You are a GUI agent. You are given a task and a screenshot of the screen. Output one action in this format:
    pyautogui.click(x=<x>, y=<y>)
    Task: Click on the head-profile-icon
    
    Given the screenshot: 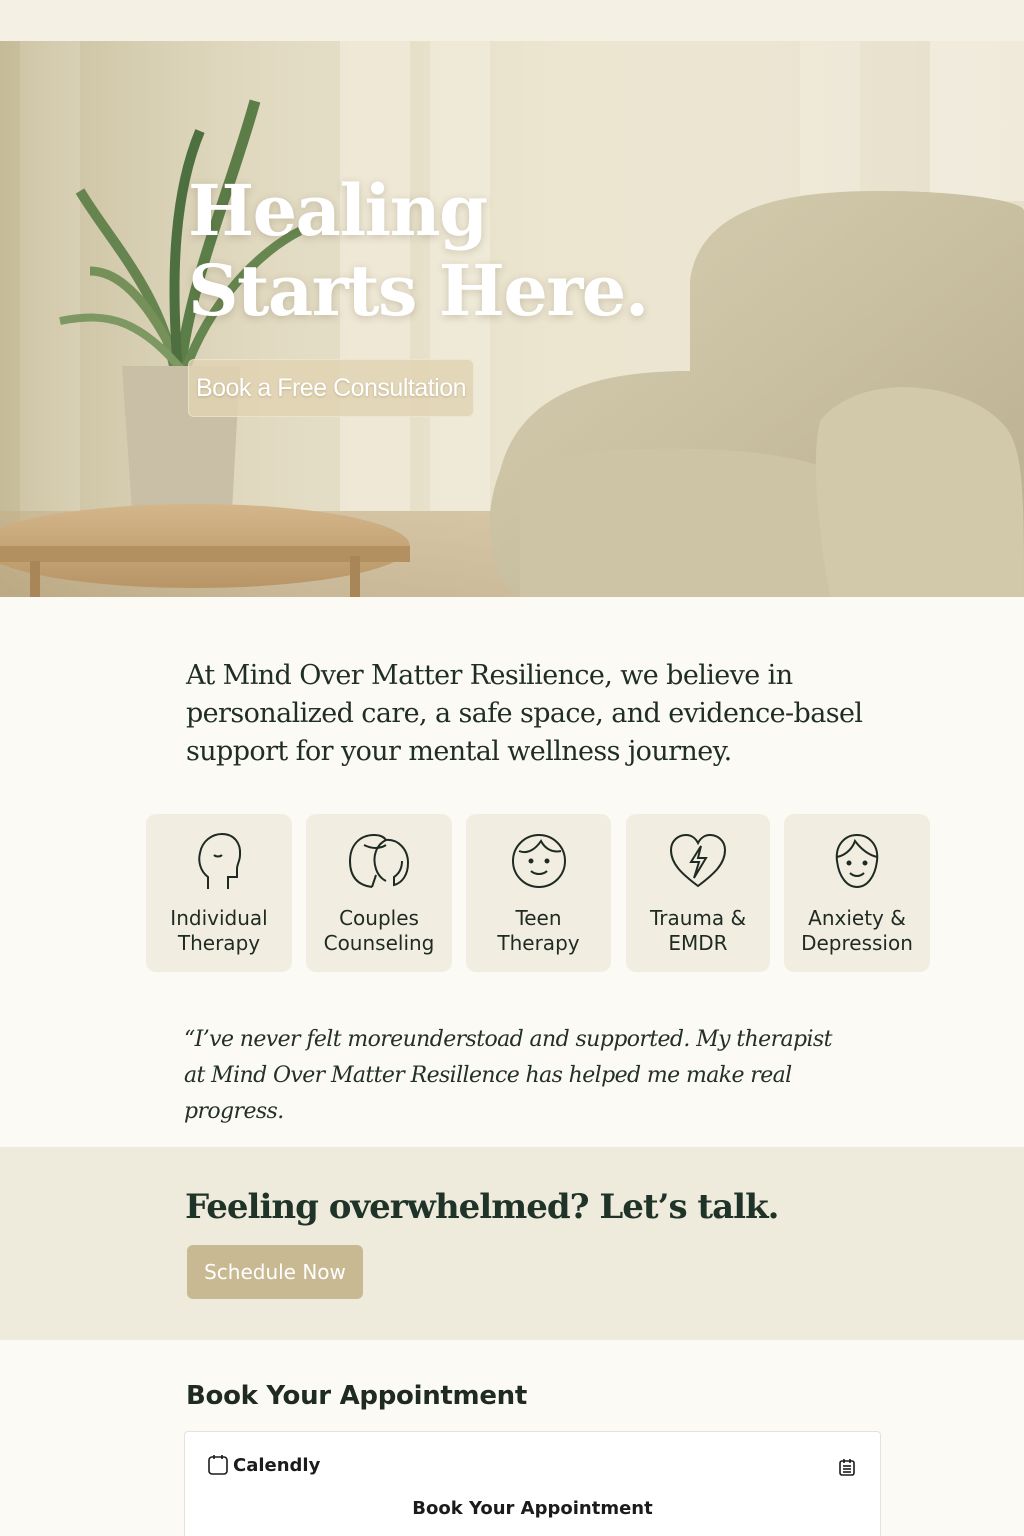 What is the action you would take?
    pyautogui.click(x=219, y=861)
    